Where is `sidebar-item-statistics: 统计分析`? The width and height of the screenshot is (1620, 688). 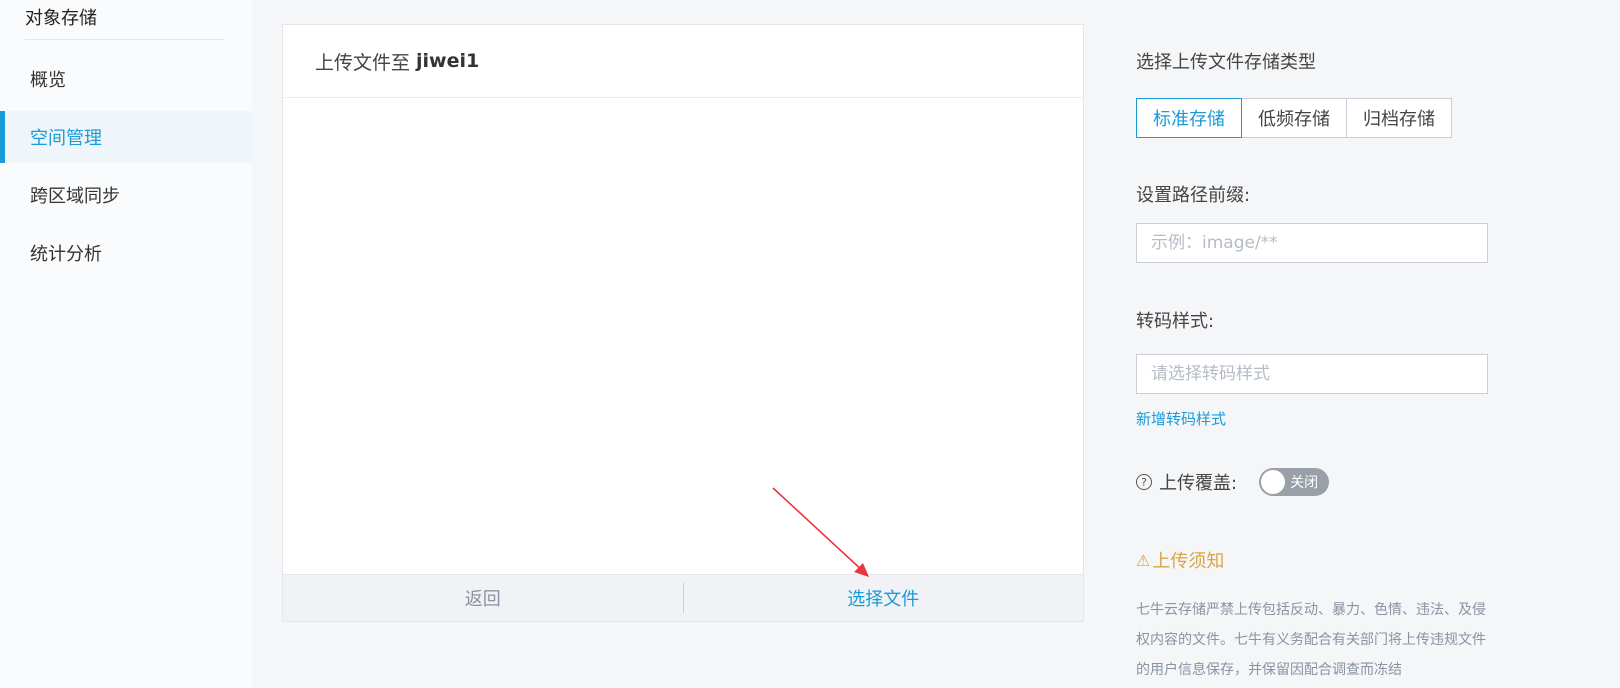
sidebar-item-statistics: 统计分析 is located at coordinates (126, 253).